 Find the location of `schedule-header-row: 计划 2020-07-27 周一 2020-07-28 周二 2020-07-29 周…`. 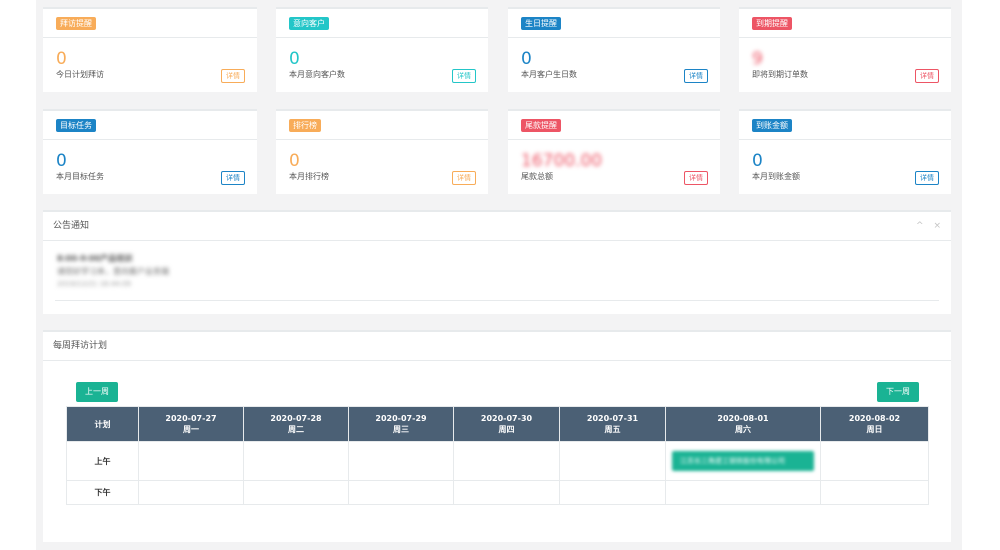

schedule-header-row: 计划 2020-07-27 周一 2020-07-28 周二 2020-07-29 周… is located at coordinates (497, 424).